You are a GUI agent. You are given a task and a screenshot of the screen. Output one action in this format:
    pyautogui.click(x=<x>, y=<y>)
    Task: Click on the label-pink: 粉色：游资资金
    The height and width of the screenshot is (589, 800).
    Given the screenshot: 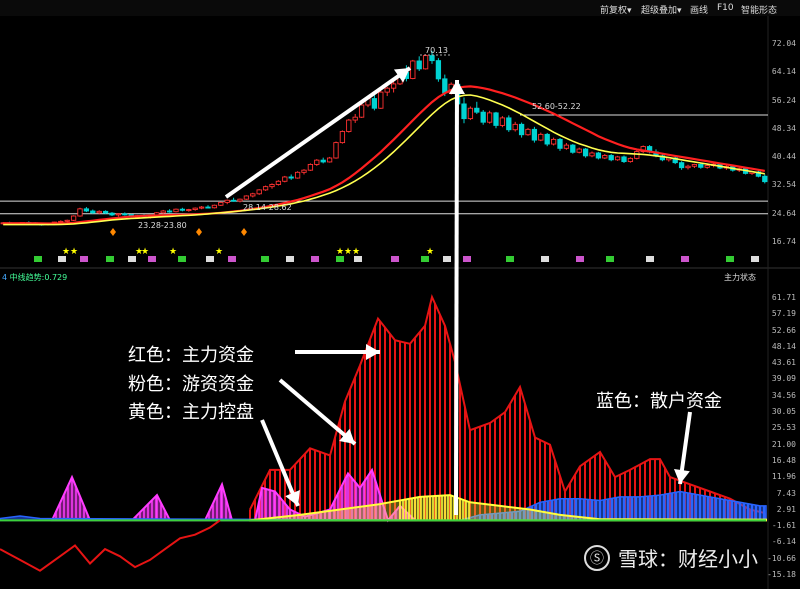 What is the action you would take?
    pyautogui.click(x=191, y=384)
    